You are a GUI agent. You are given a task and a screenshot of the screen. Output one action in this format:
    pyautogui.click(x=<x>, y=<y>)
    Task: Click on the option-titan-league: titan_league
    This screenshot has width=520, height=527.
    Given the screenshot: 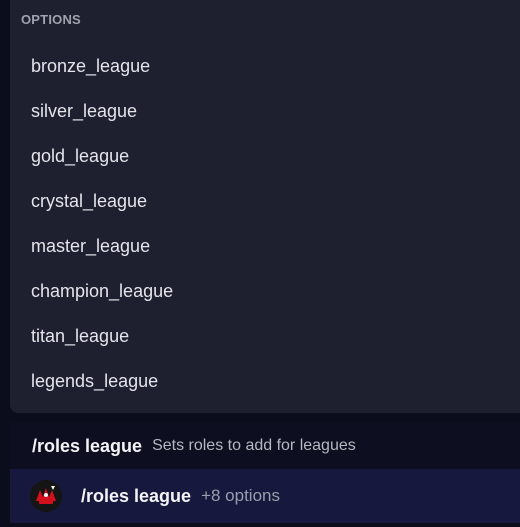 What is the action you would take?
    pyautogui.click(x=265, y=336)
    